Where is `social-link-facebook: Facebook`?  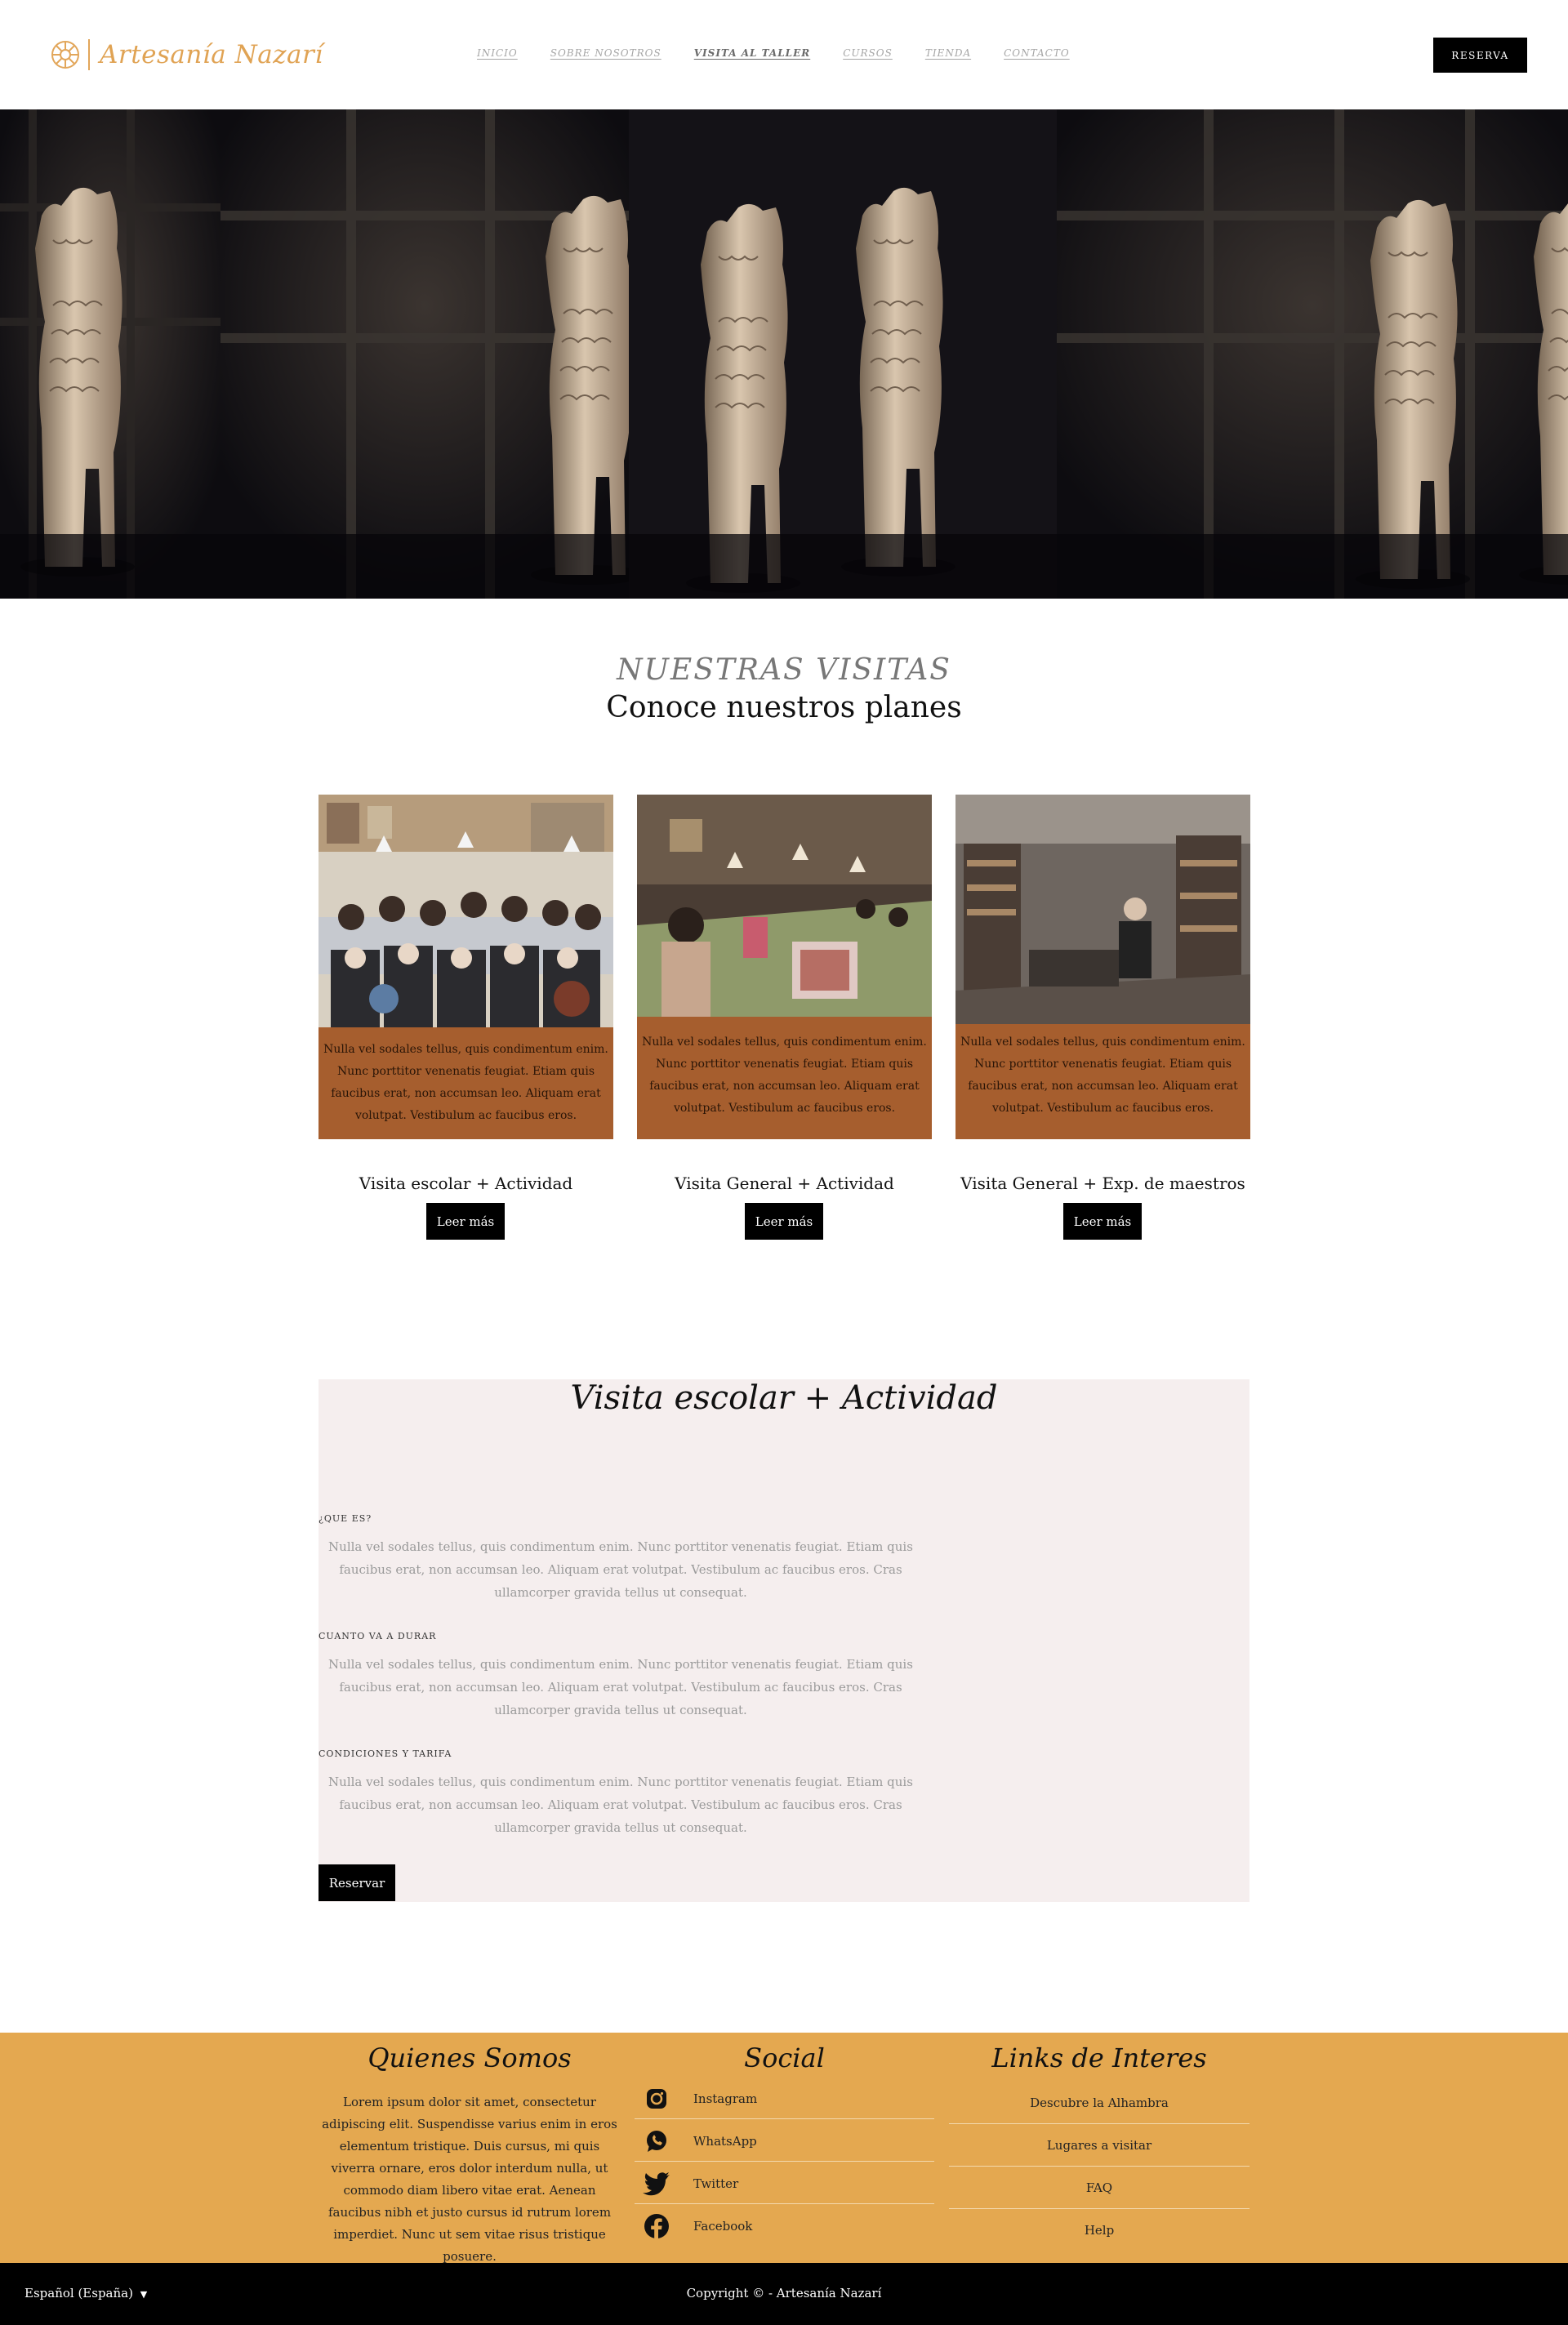
social-link-facebook: Facebook is located at coordinates (784, 2226).